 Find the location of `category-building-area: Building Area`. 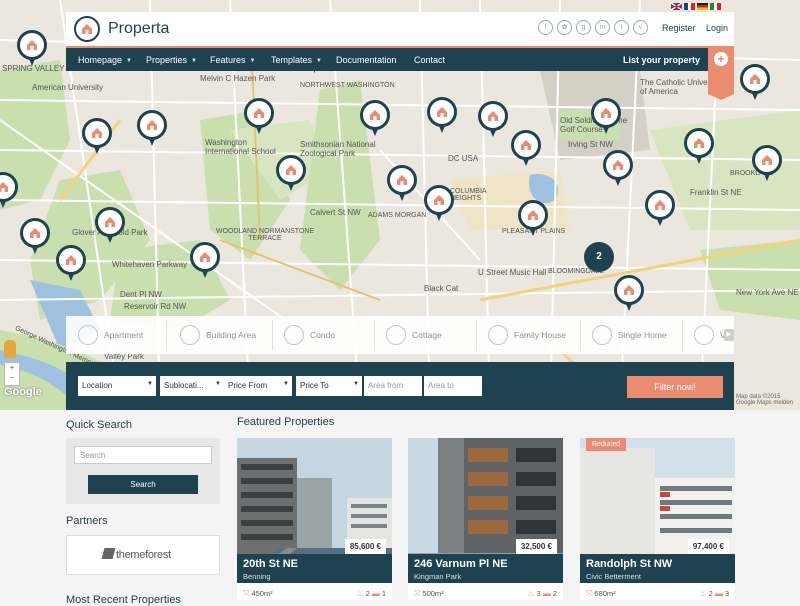

category-building-area: Building Area is located at coordinates (218, 335).